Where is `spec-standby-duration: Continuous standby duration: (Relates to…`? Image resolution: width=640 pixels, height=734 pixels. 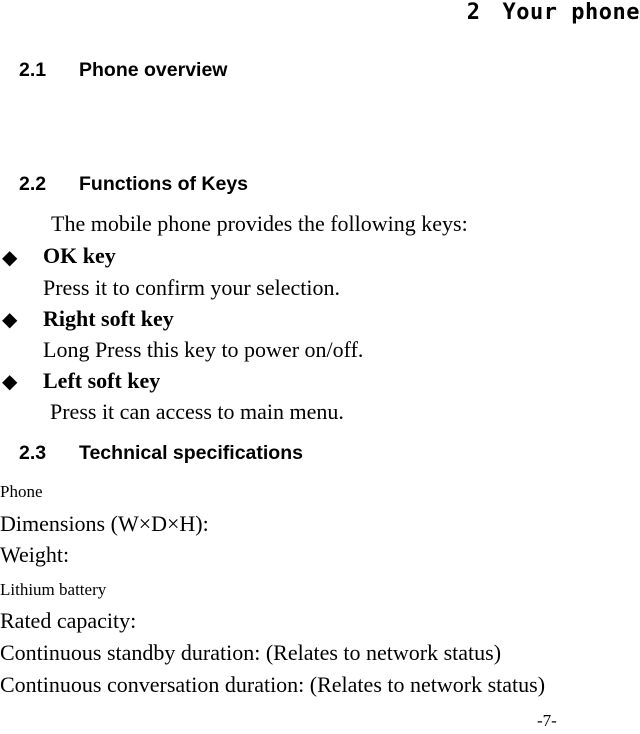 spec-standby-duration: Continuous standby duration: (Relates to… is located at coordinates (251, 652).